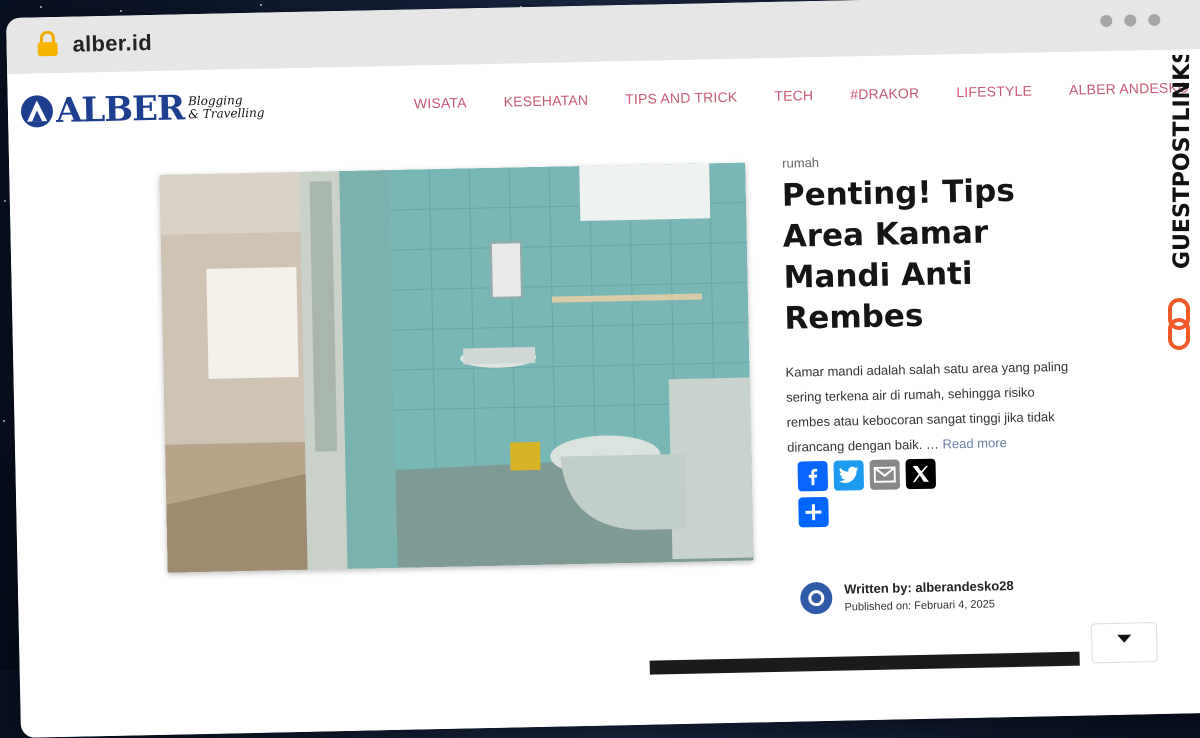 This screenshot has width=1200, height=738. I want to click on plus-glyph, so click(813, 512).